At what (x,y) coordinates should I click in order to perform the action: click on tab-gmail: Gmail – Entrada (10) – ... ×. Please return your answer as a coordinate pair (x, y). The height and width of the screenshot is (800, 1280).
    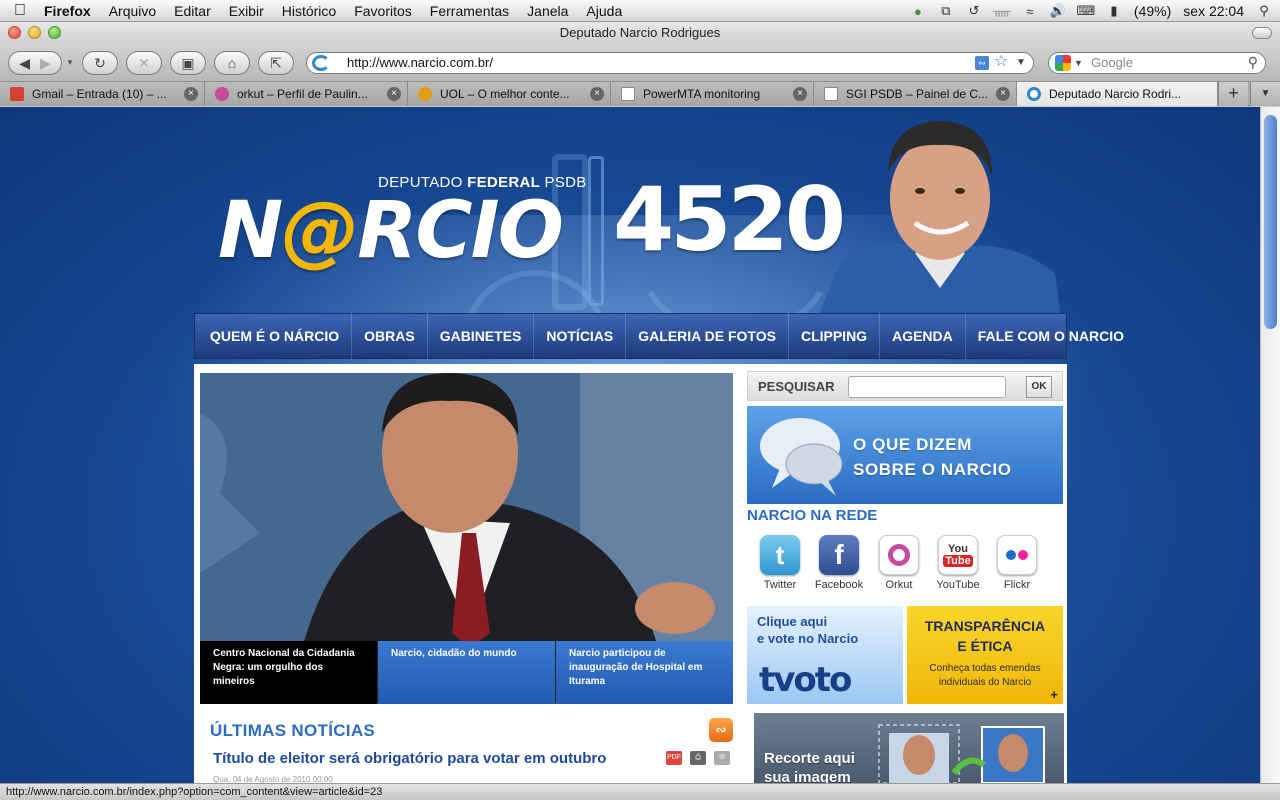
    Looking at the image, I should click on (102, 94).